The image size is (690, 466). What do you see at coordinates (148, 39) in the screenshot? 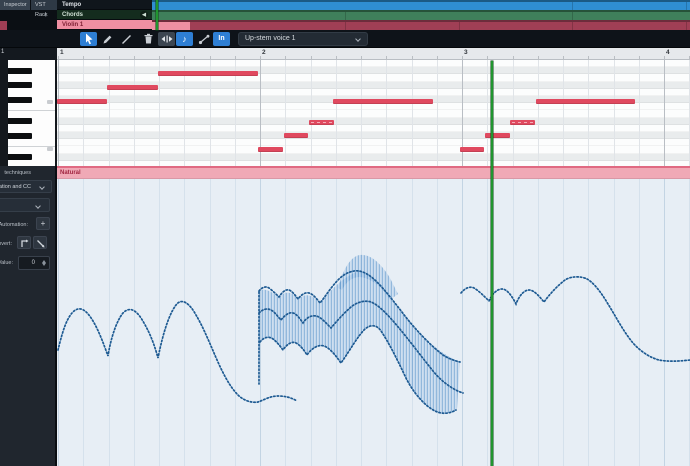
I see `erase-tool-button` at bounding box center [148, 39].